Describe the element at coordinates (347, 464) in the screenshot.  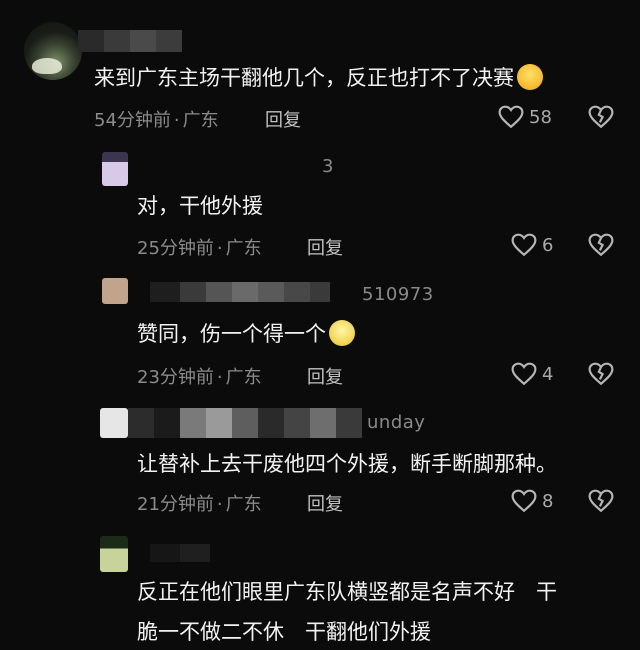
I see `comment-text: 让替补上去干废他四个外援，断手断脚那种。` at that location.